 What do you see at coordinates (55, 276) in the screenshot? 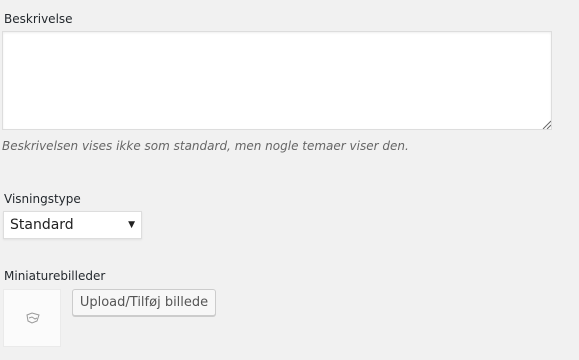
I see `thumbnail-label: Miniaturebilleder` at bounding box center [55, 276].